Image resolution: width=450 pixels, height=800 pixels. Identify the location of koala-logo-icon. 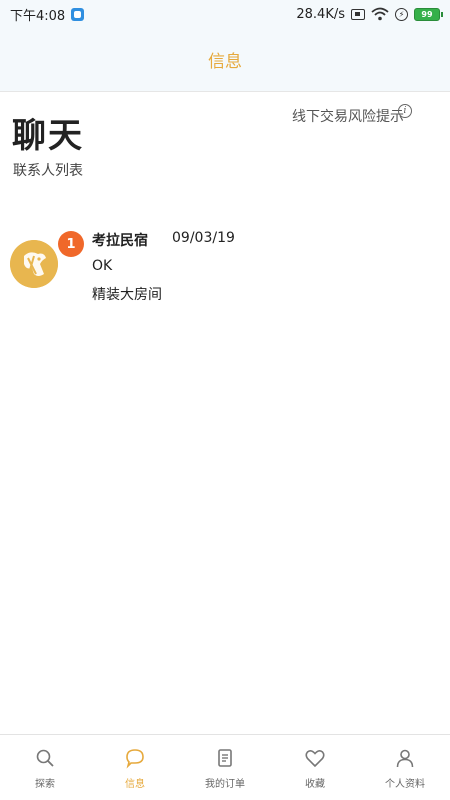
(34, 264).